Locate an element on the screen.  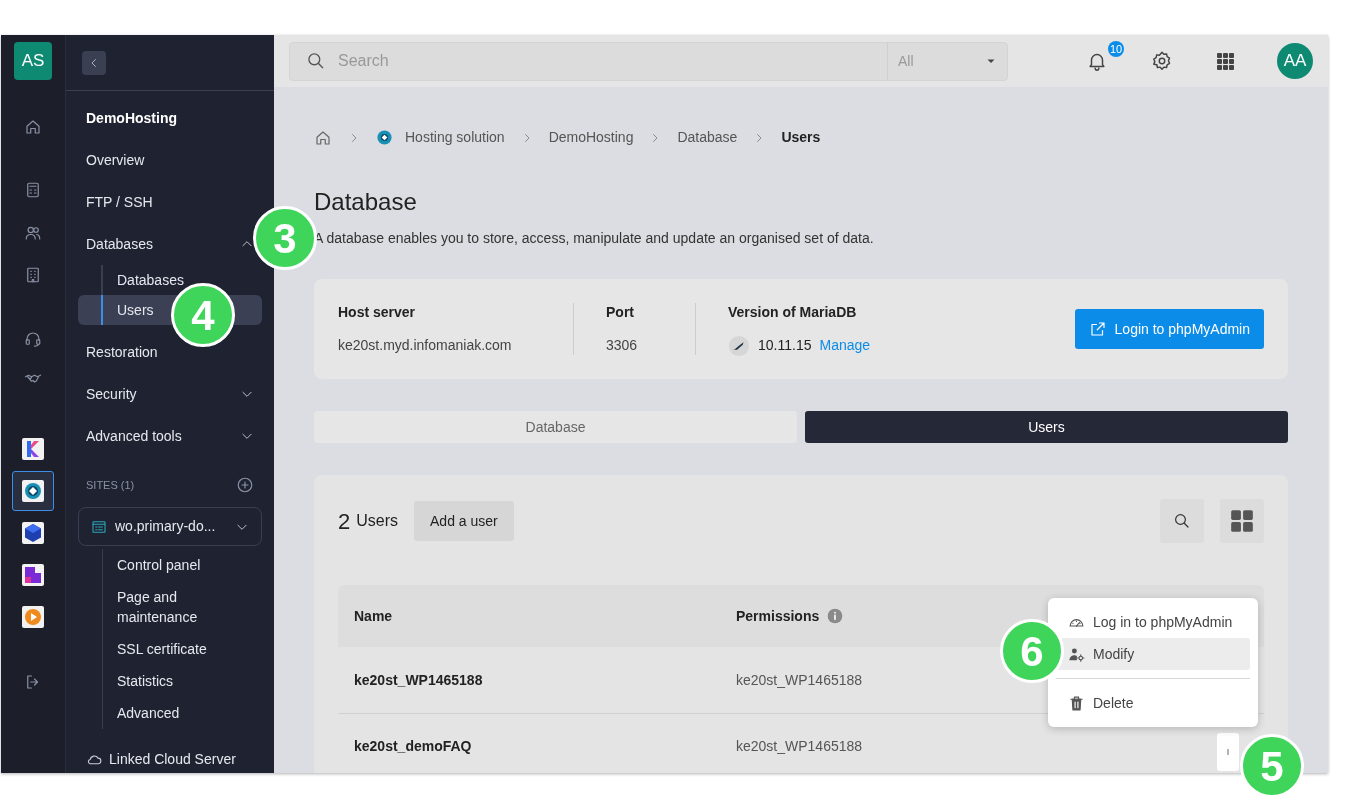
browser-icon is located at coordinates (99, 526).